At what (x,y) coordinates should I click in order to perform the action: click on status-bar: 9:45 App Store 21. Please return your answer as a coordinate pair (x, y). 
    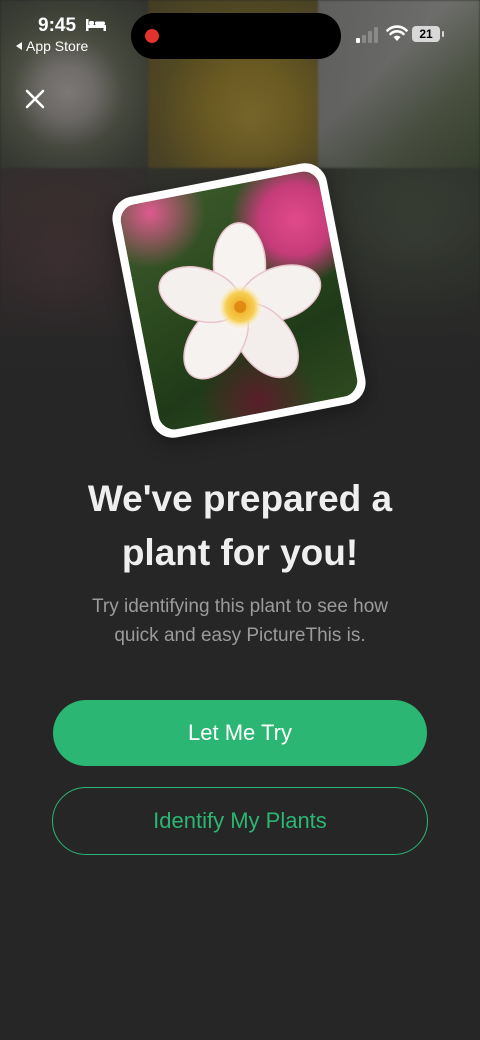
    Looking at the image, I should click on (240, 30).